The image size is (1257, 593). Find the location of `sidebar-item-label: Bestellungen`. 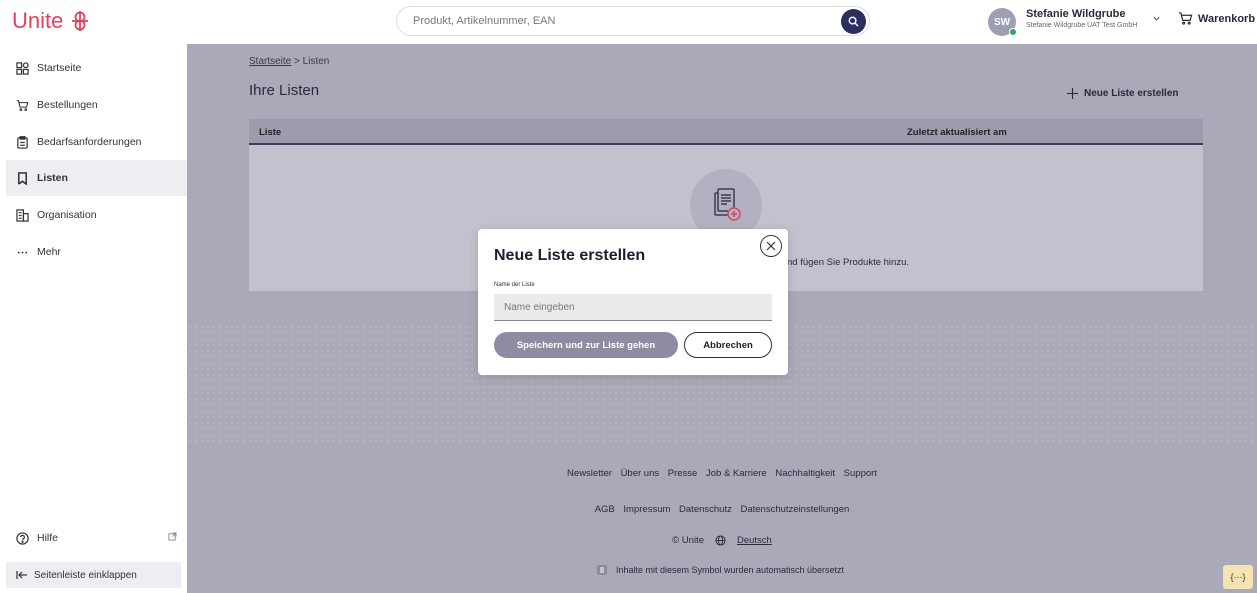

sidebar-item-label: Bestellungen is located at coordinates (67, 105).